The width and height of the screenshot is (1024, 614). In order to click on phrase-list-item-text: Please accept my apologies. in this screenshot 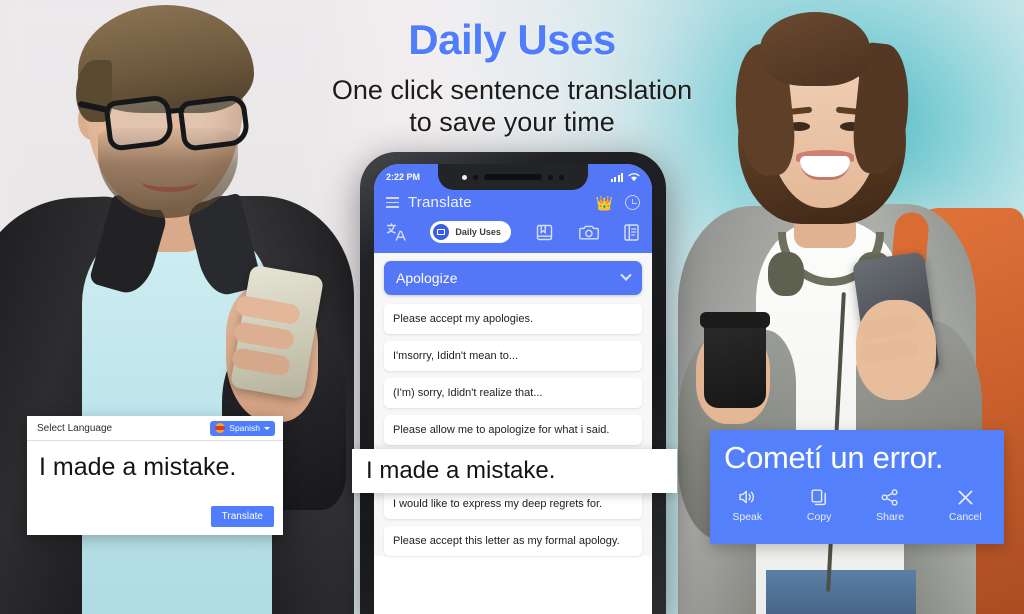, I will do `click(463, 319)`.